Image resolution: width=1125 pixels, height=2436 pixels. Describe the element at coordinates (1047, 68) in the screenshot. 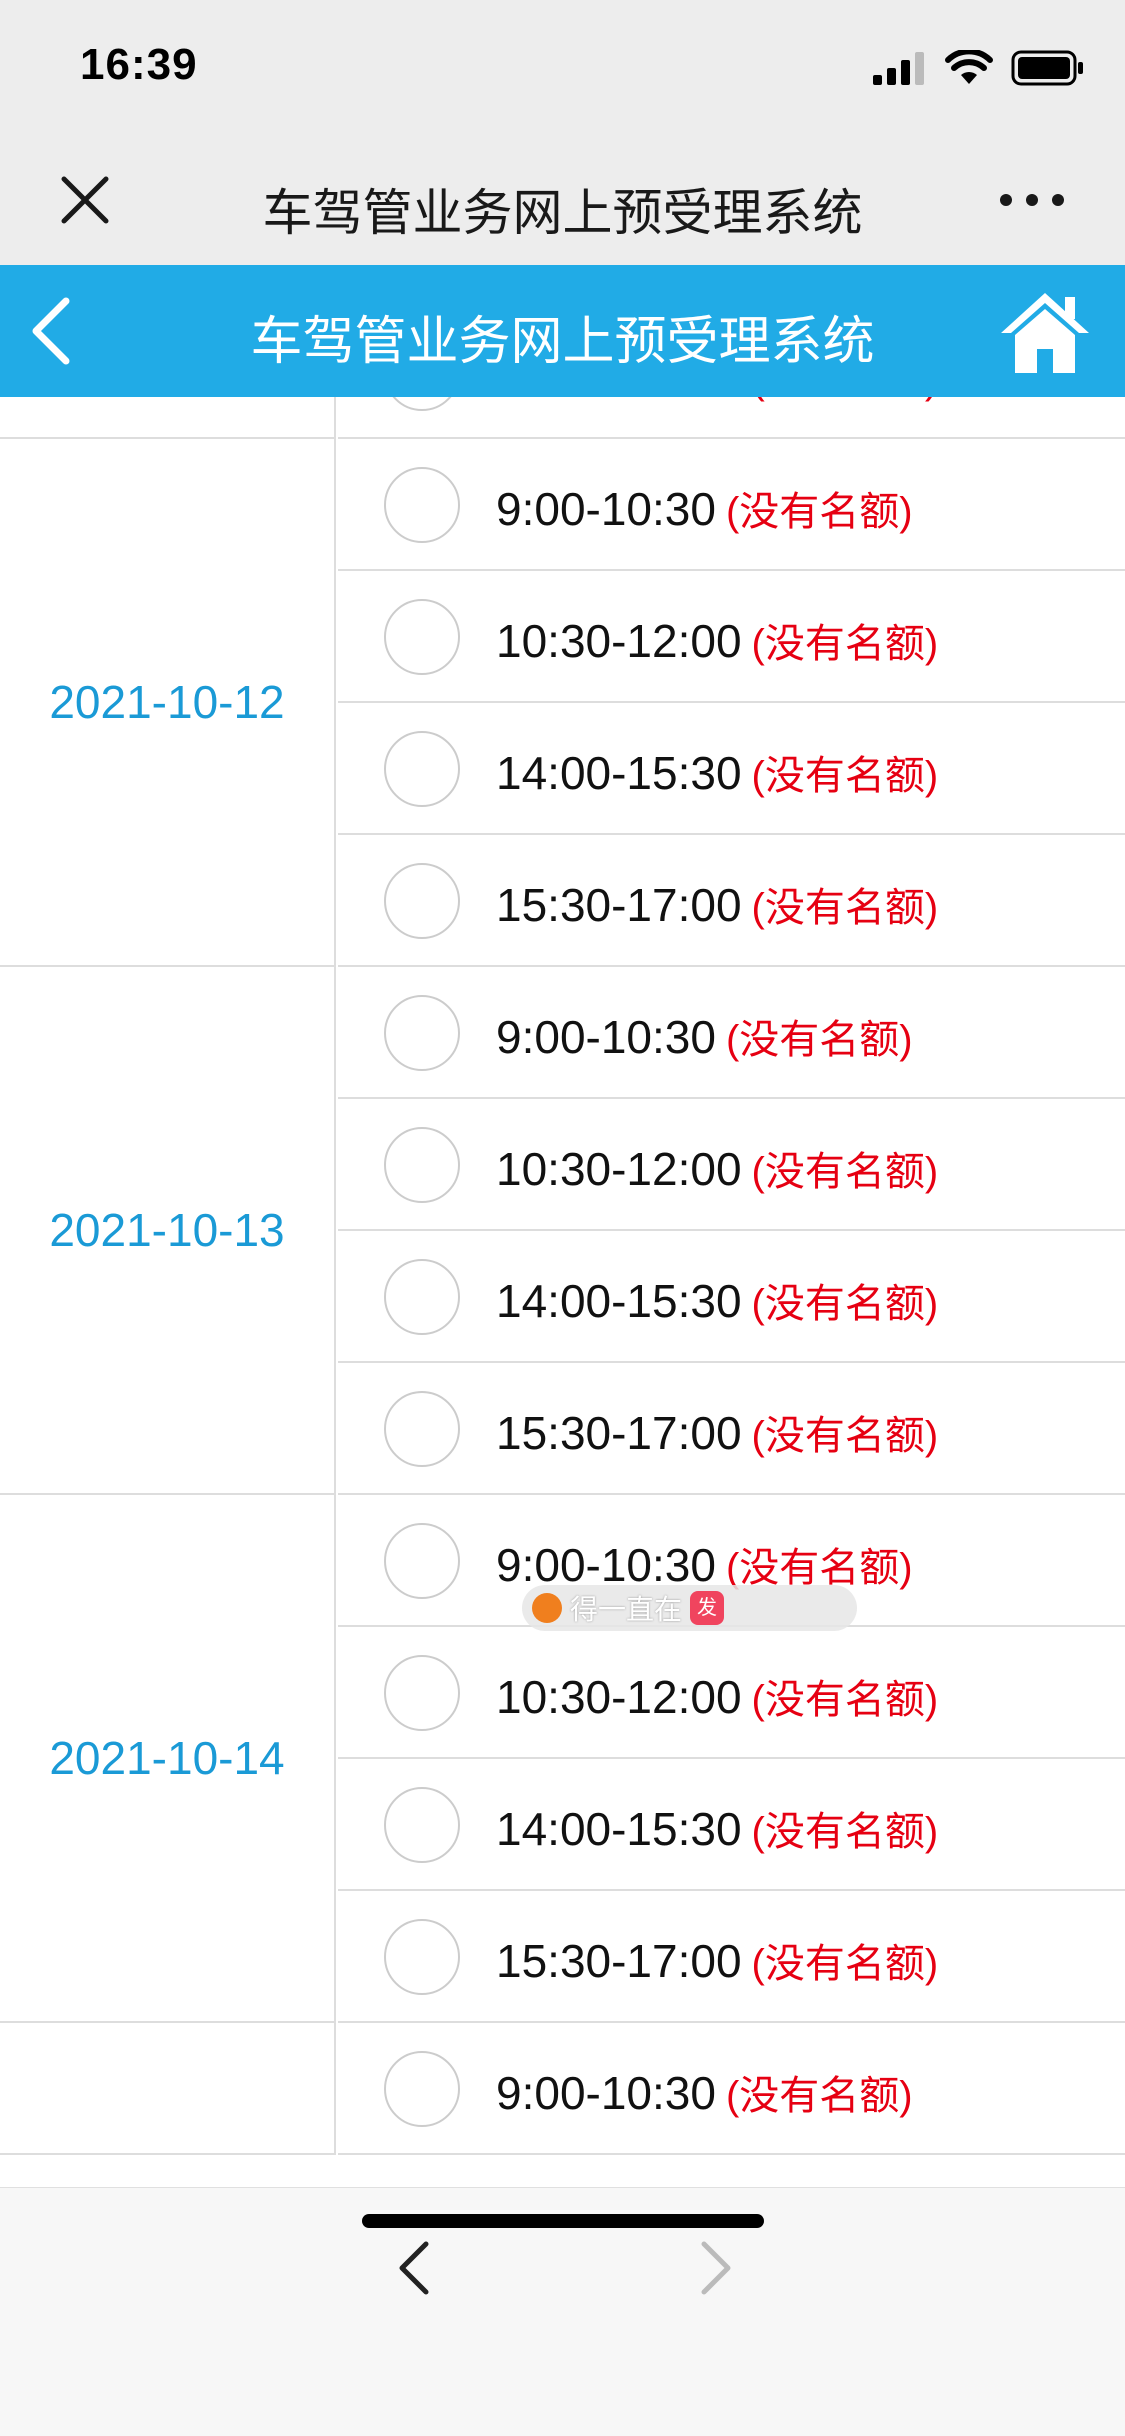

I see `battery-icon` at that location.